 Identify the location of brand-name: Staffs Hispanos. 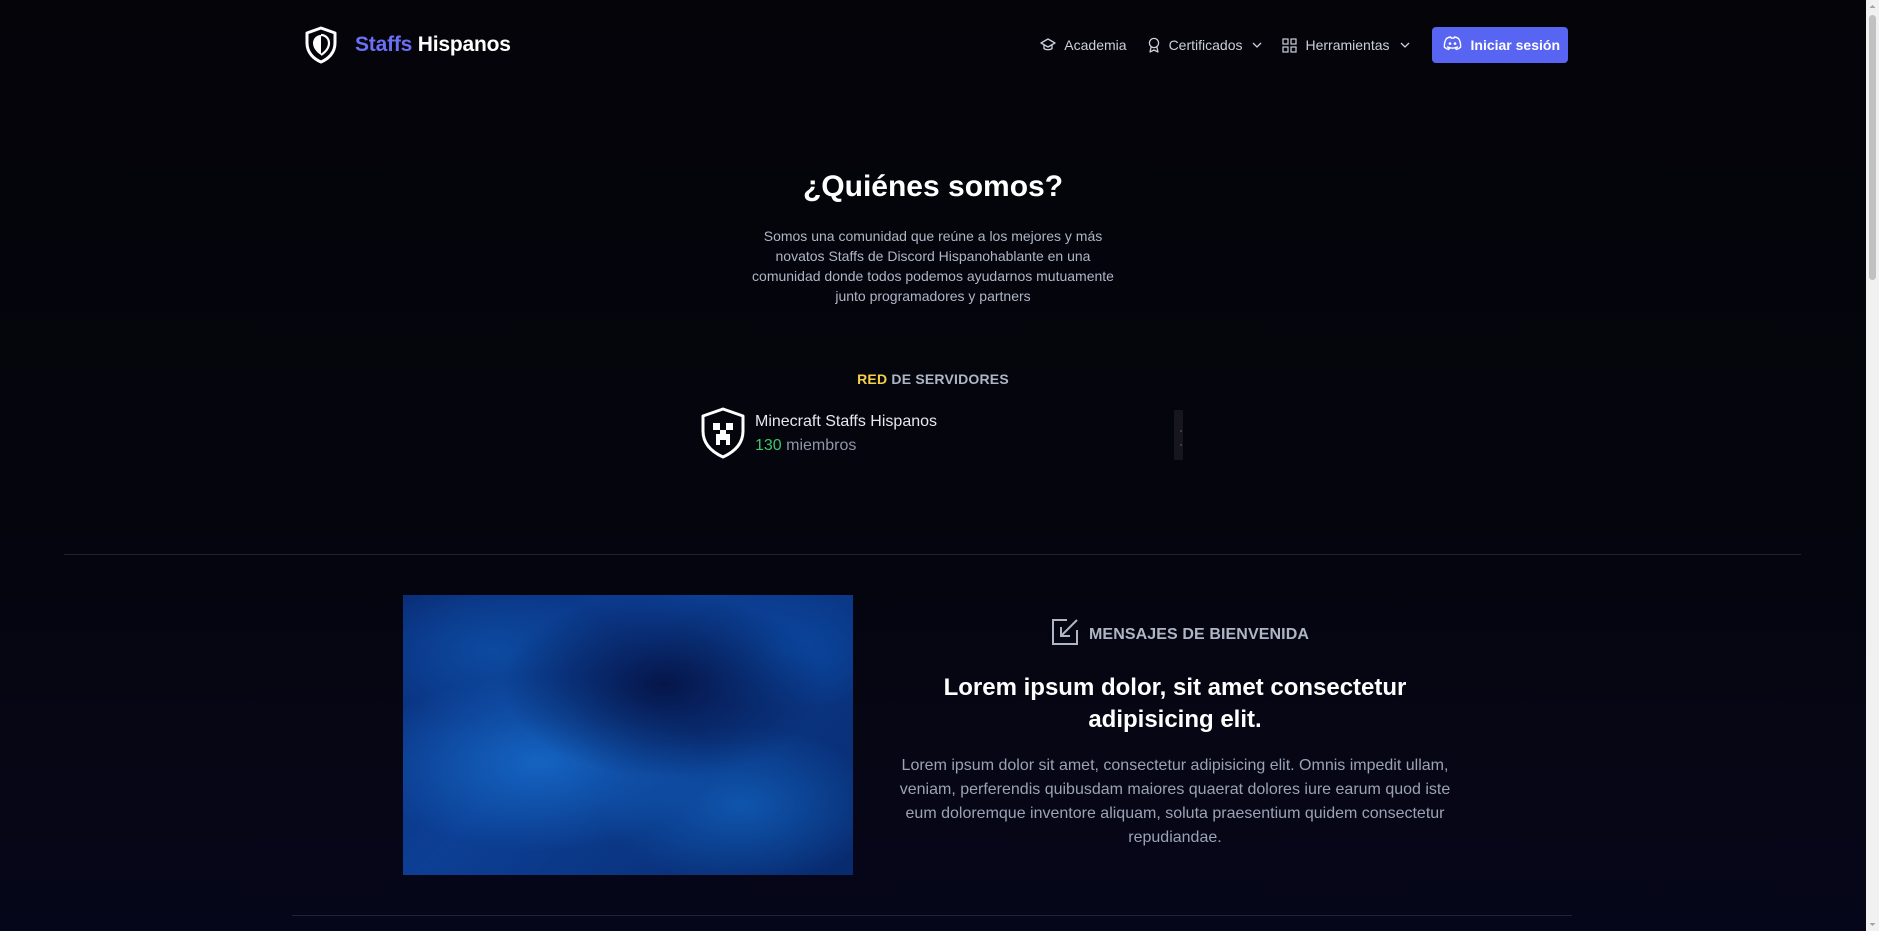
(433, 45).